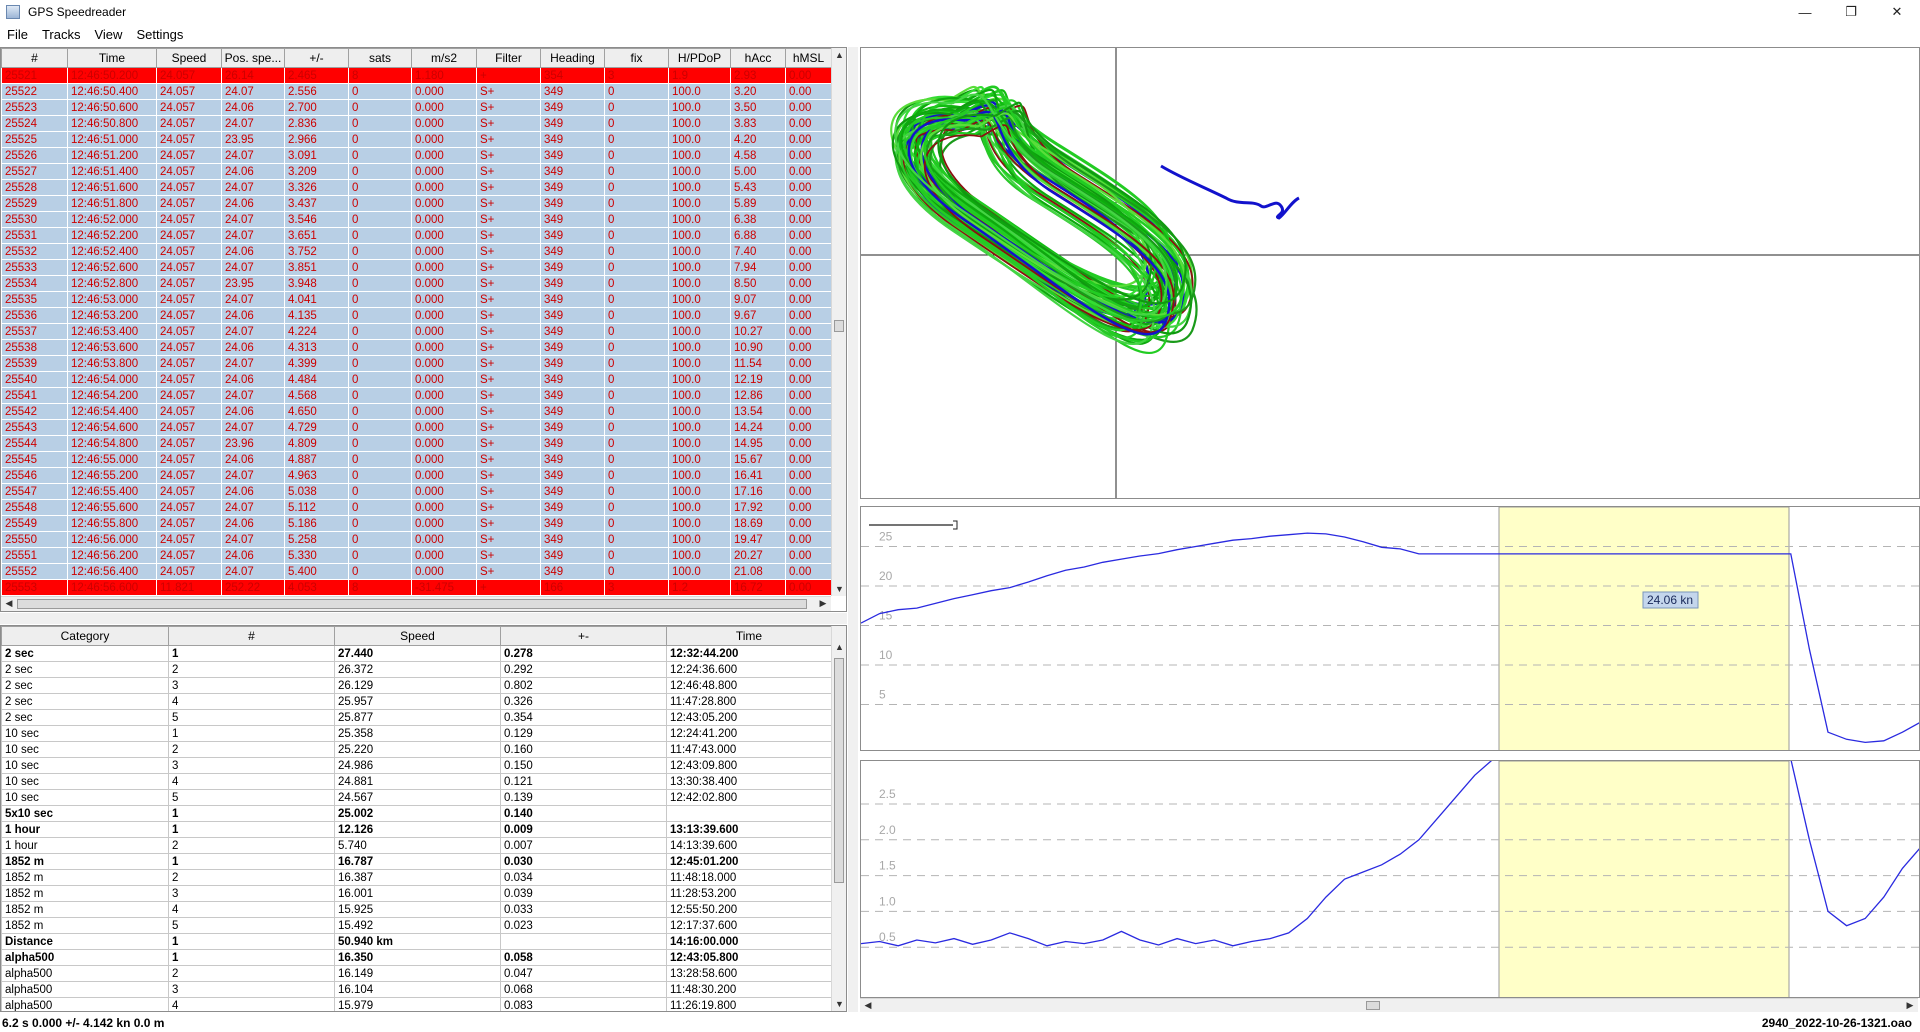  What do you see at coordinates (416, 877) in the screenshot?
I see `result-row: 1852 m 2 16.387 0.034 11:48:18.000` at bounding box center [416, 877].